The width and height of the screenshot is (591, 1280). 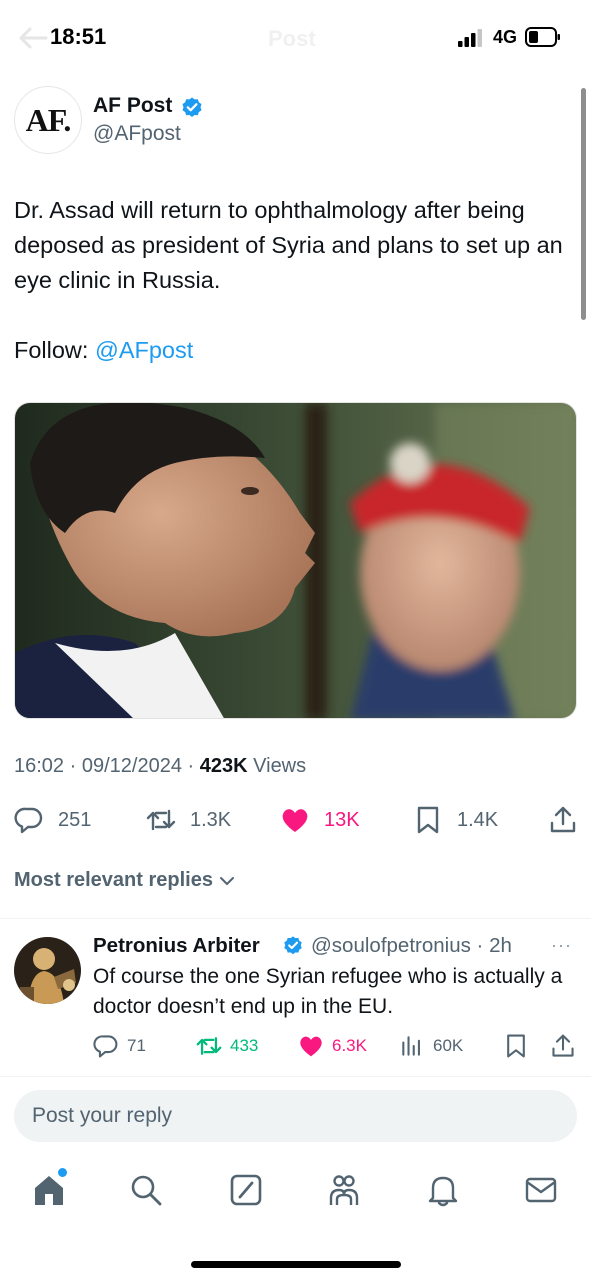 I want to click on bottom-nav, so click(x=295, y=1195).